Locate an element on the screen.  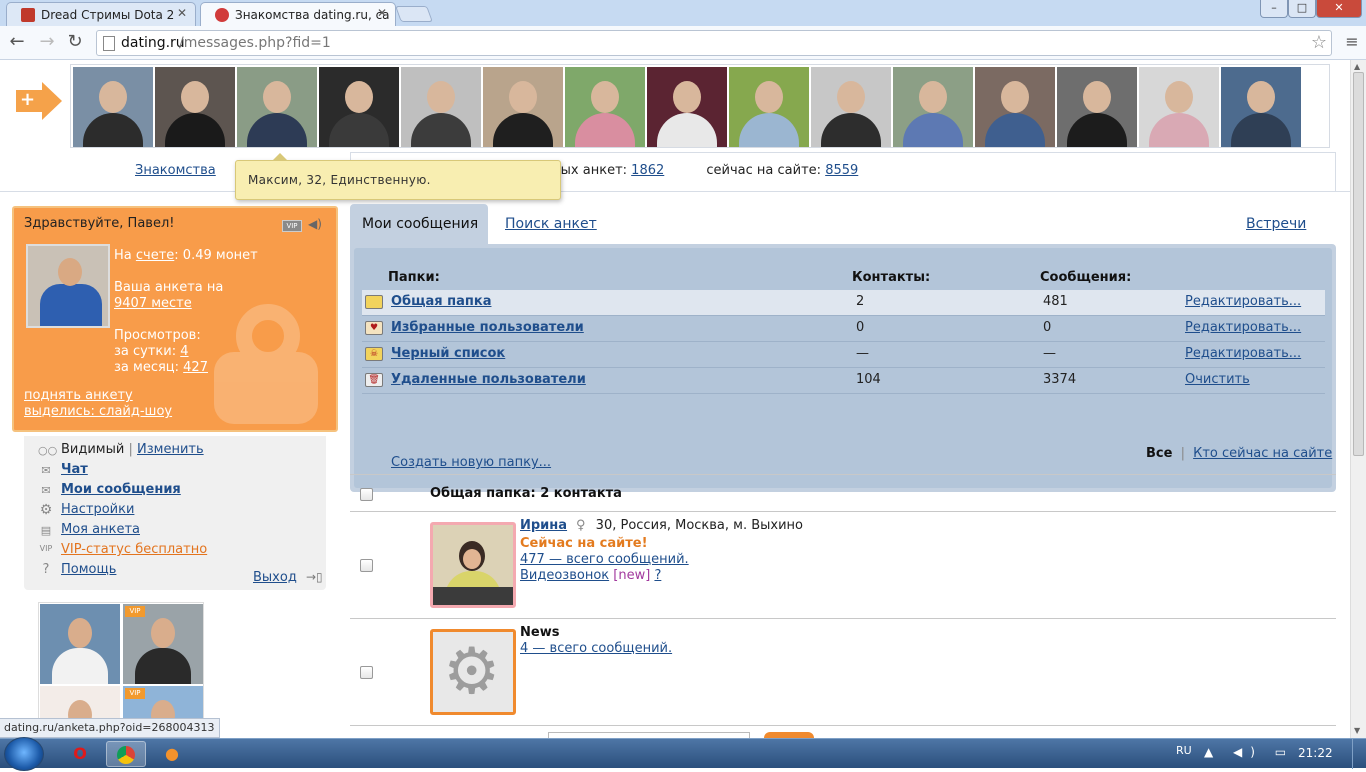
minimize-button: – is located at coordinates (1274, 9).